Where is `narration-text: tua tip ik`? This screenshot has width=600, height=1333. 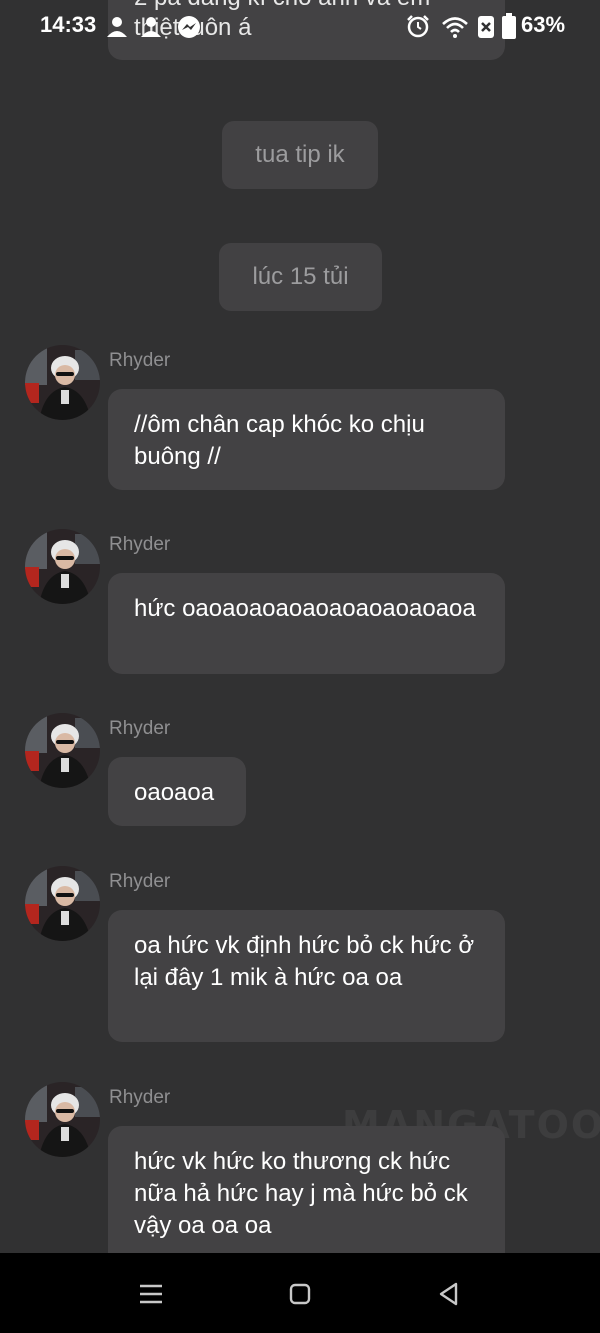 narration-text: tua tip ik is located at coordinates (300, 154).